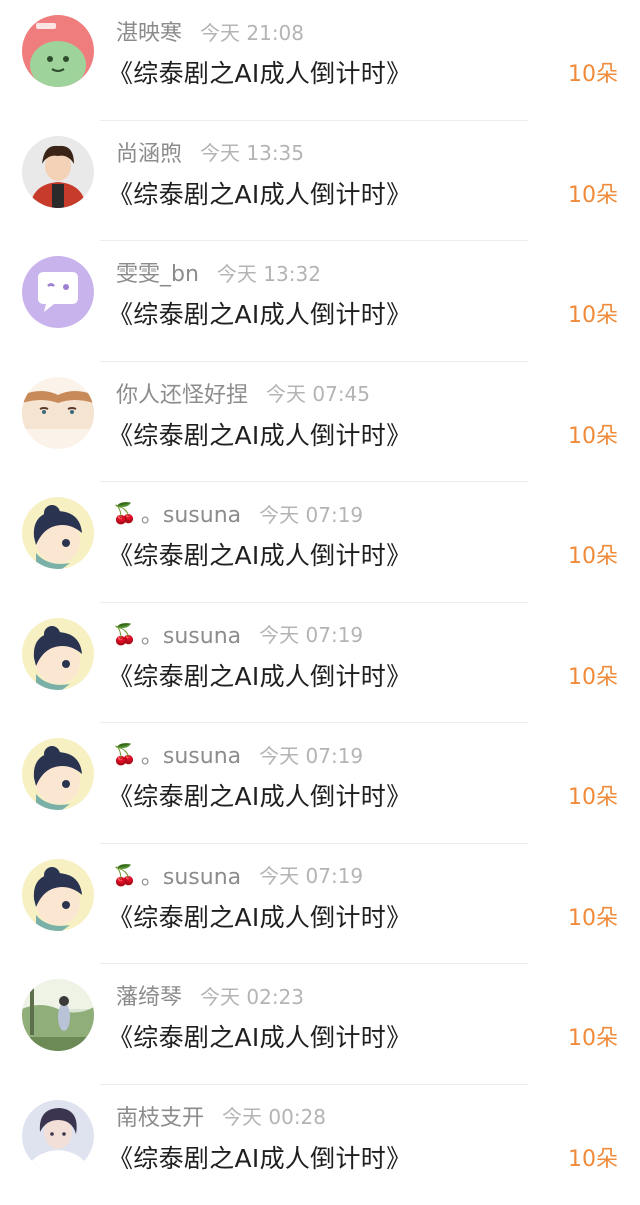 The width and height of the screenshot is (640, 1205). I want to click on username: 你人还怪好捏, so click(182, 393).